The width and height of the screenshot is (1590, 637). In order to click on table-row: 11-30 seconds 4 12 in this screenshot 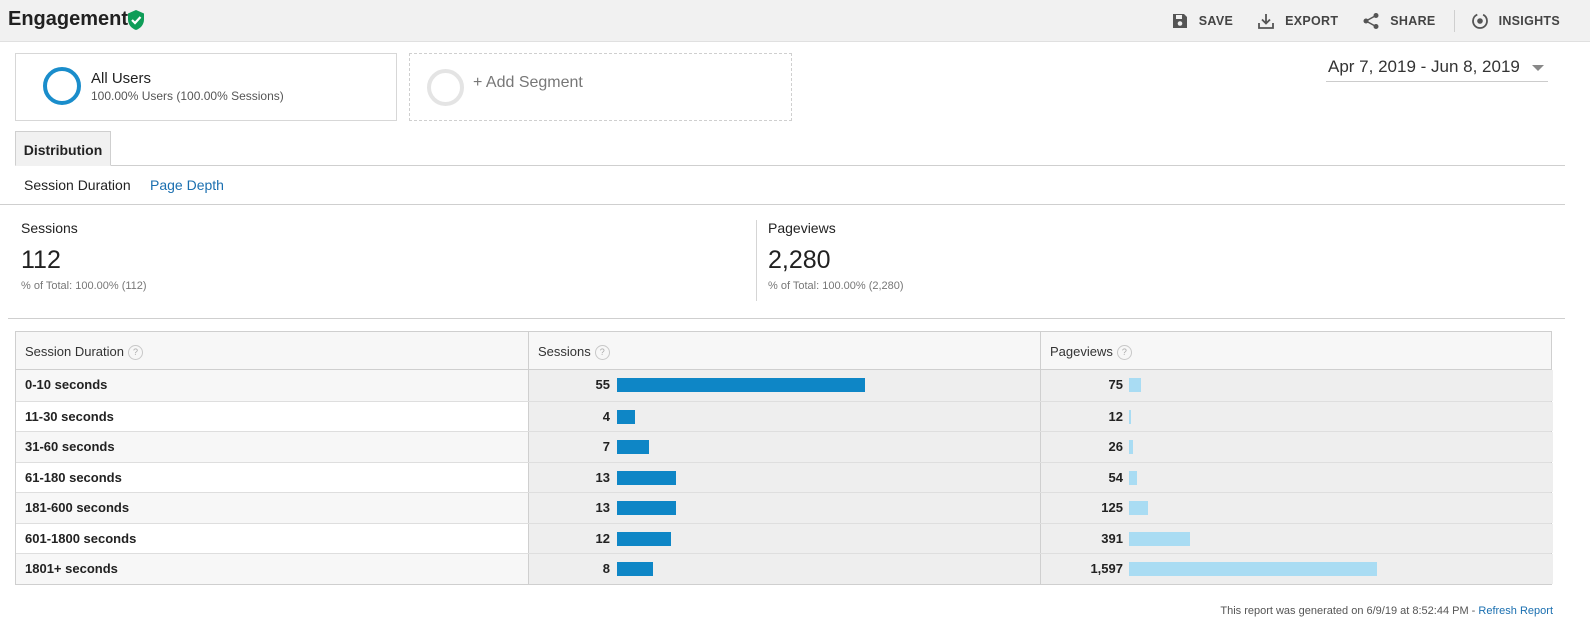, I will do `click(784, 415)`.